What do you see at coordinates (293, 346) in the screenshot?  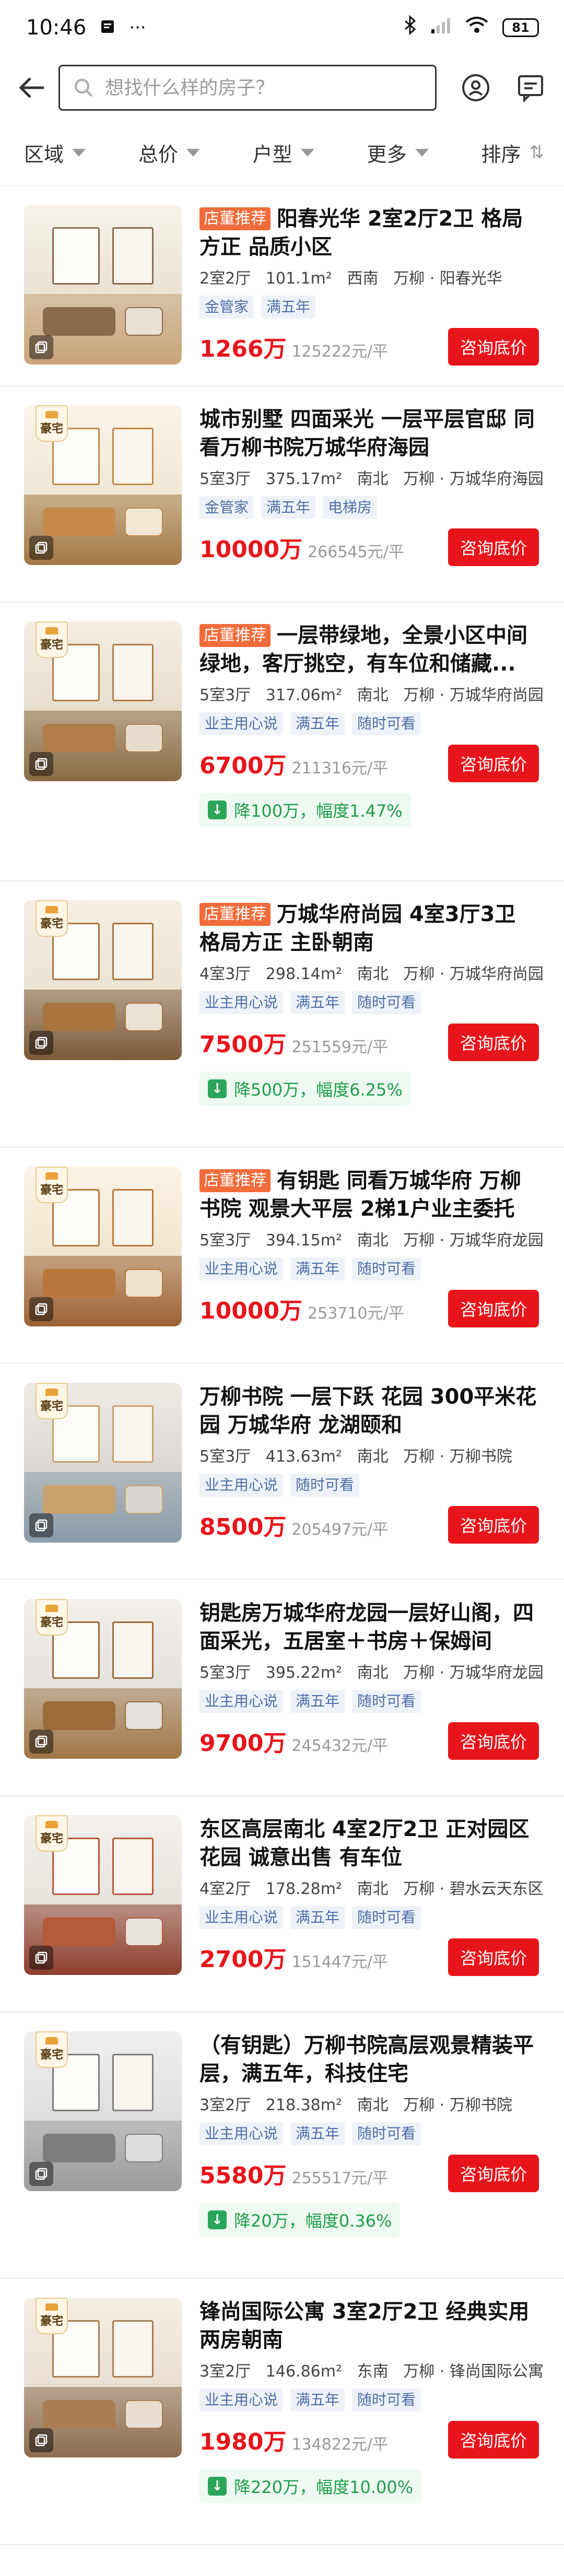 I see `price-group: 1266万 125222元/平` at bounding box center [293, 346].